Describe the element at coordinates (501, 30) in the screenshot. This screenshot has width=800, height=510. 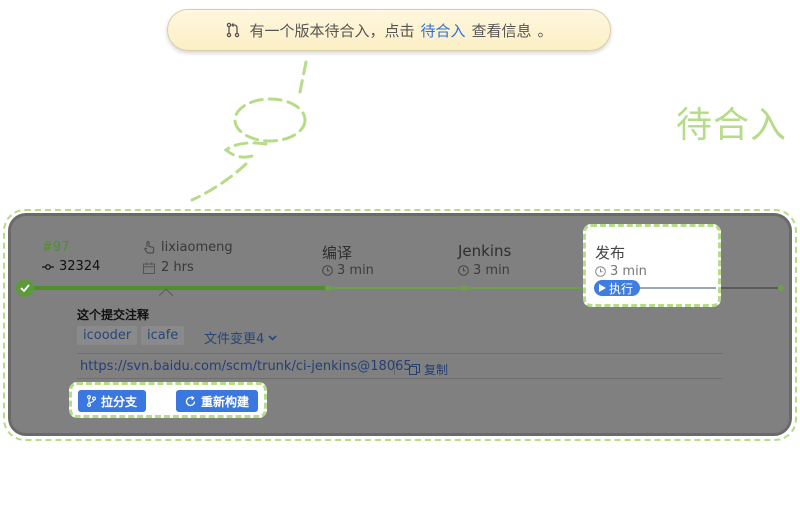
I see `notification-suffix: 查看信息` at that location.